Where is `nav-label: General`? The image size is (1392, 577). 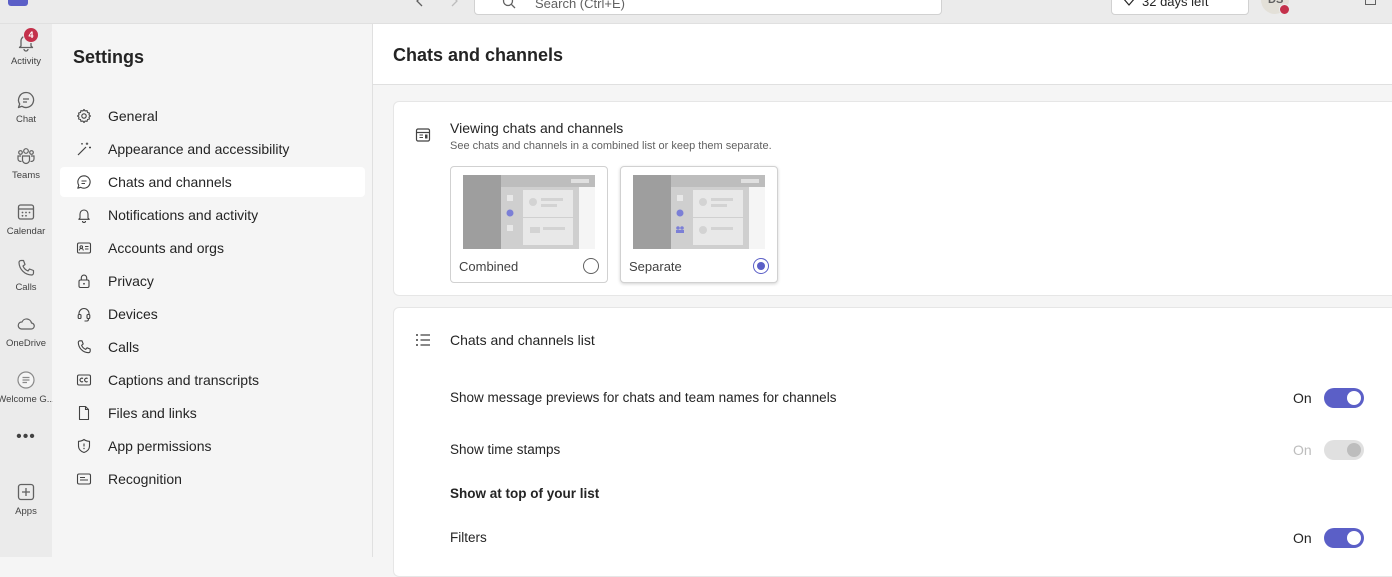
nav-label: General is located at coordinates (133, 116).